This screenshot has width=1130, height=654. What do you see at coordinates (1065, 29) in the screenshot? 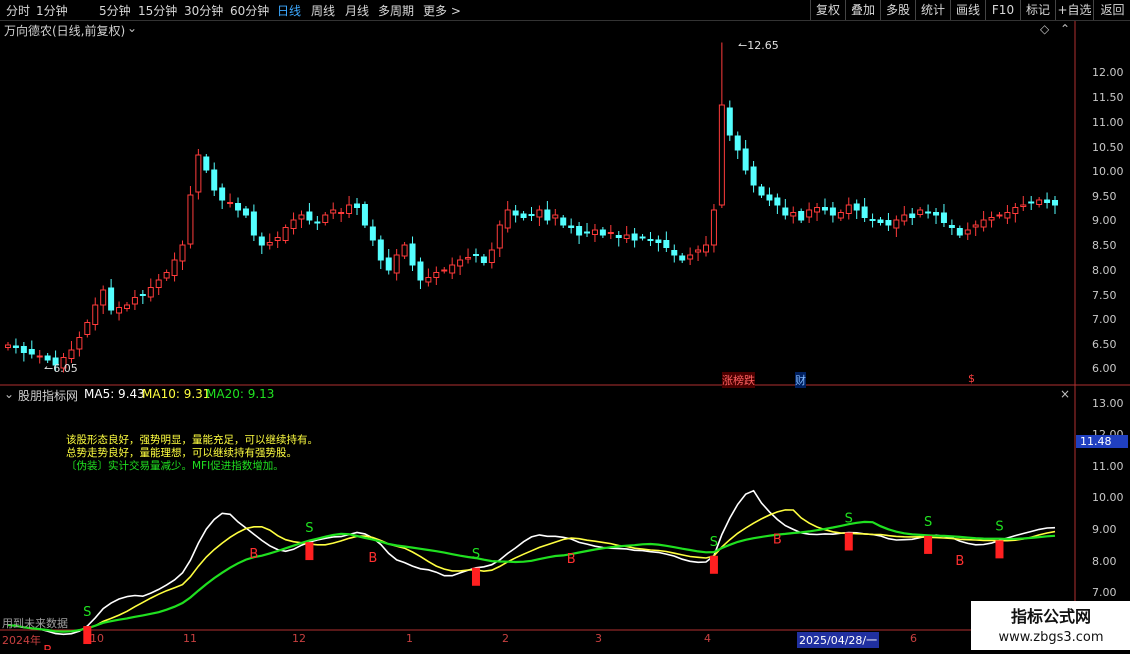
I see `collapse-icon: ⌃` at bounding box center [1065, 29].